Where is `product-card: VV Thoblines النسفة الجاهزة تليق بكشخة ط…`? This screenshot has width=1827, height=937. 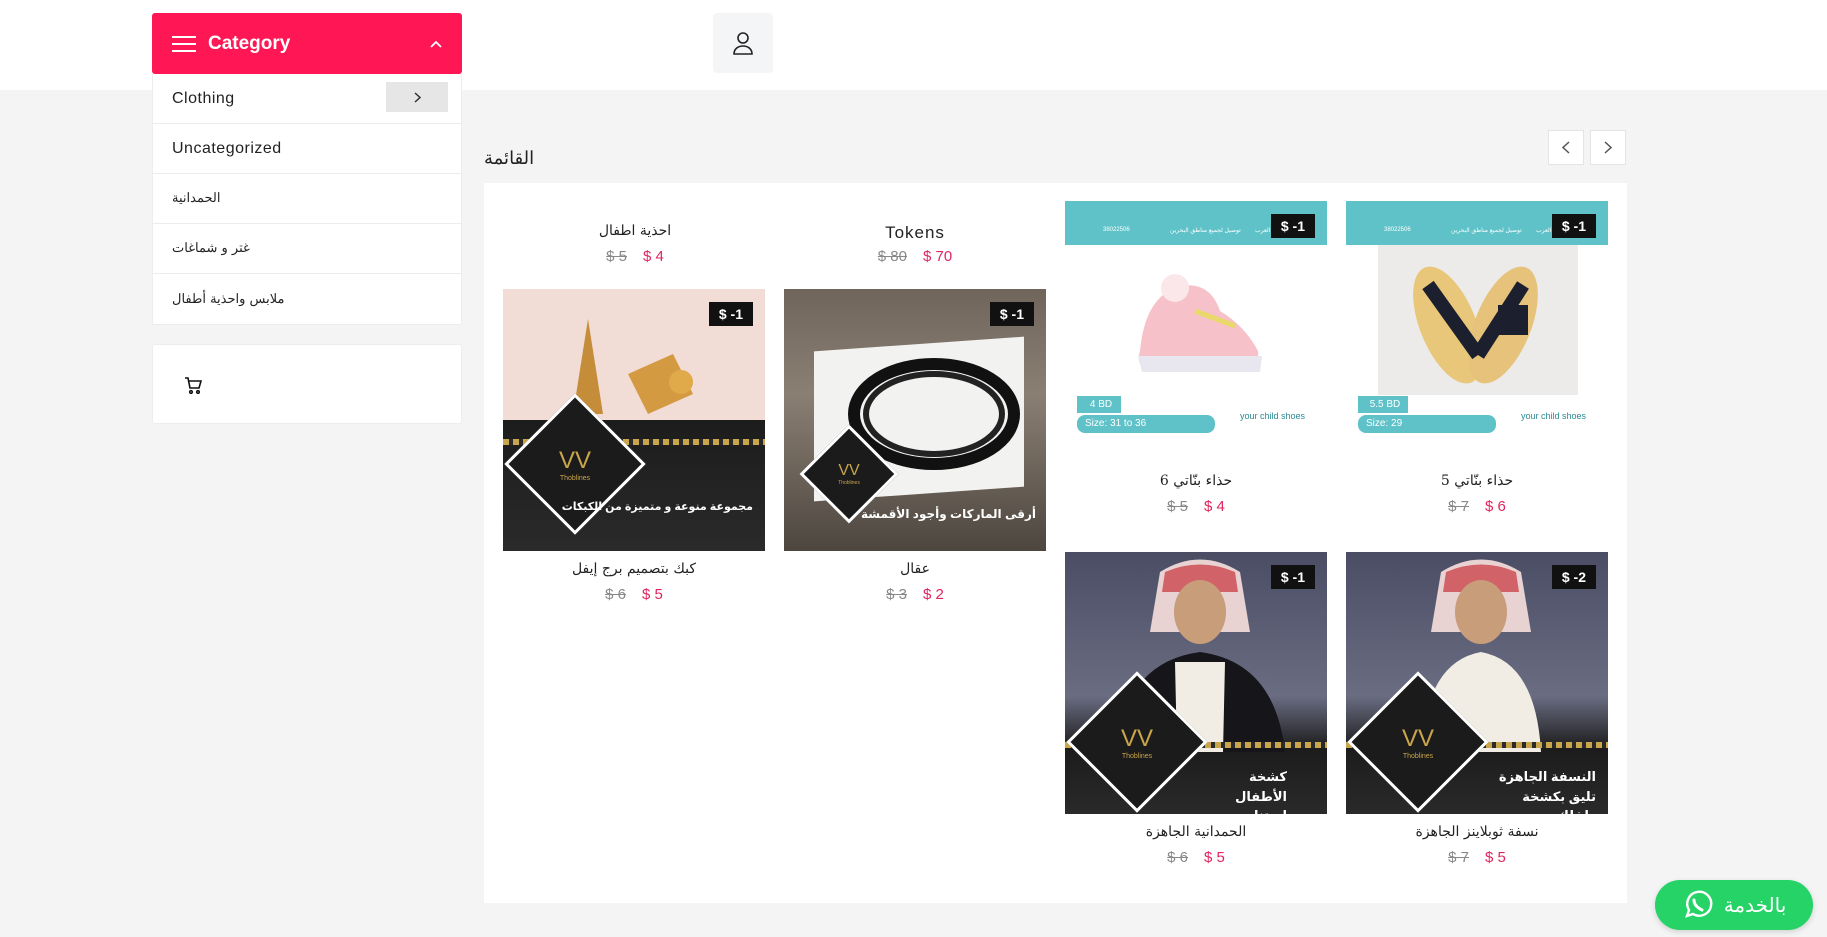
product-card: VV Thoblines النسفة الجاهزة تليق بكشخة ط… is located at coordinates (1477, 709).